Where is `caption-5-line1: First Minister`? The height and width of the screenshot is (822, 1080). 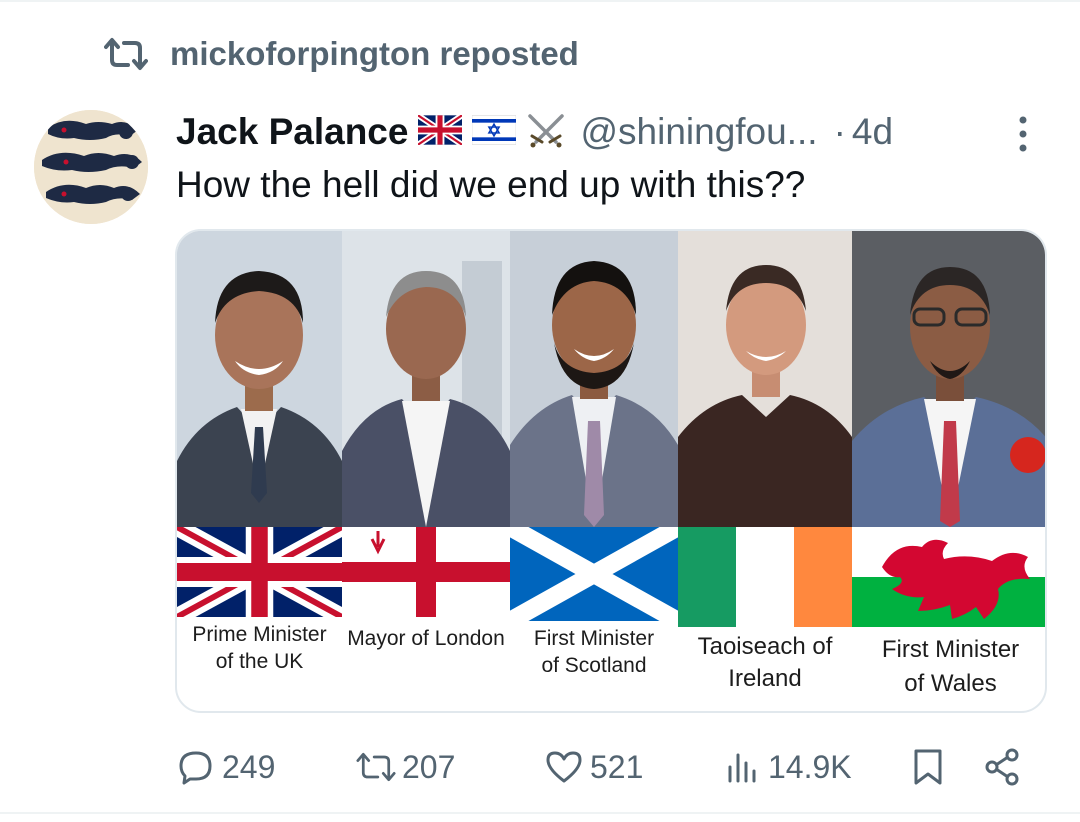
caption-5-line1: First Minister is located at coordinates (950, 649).